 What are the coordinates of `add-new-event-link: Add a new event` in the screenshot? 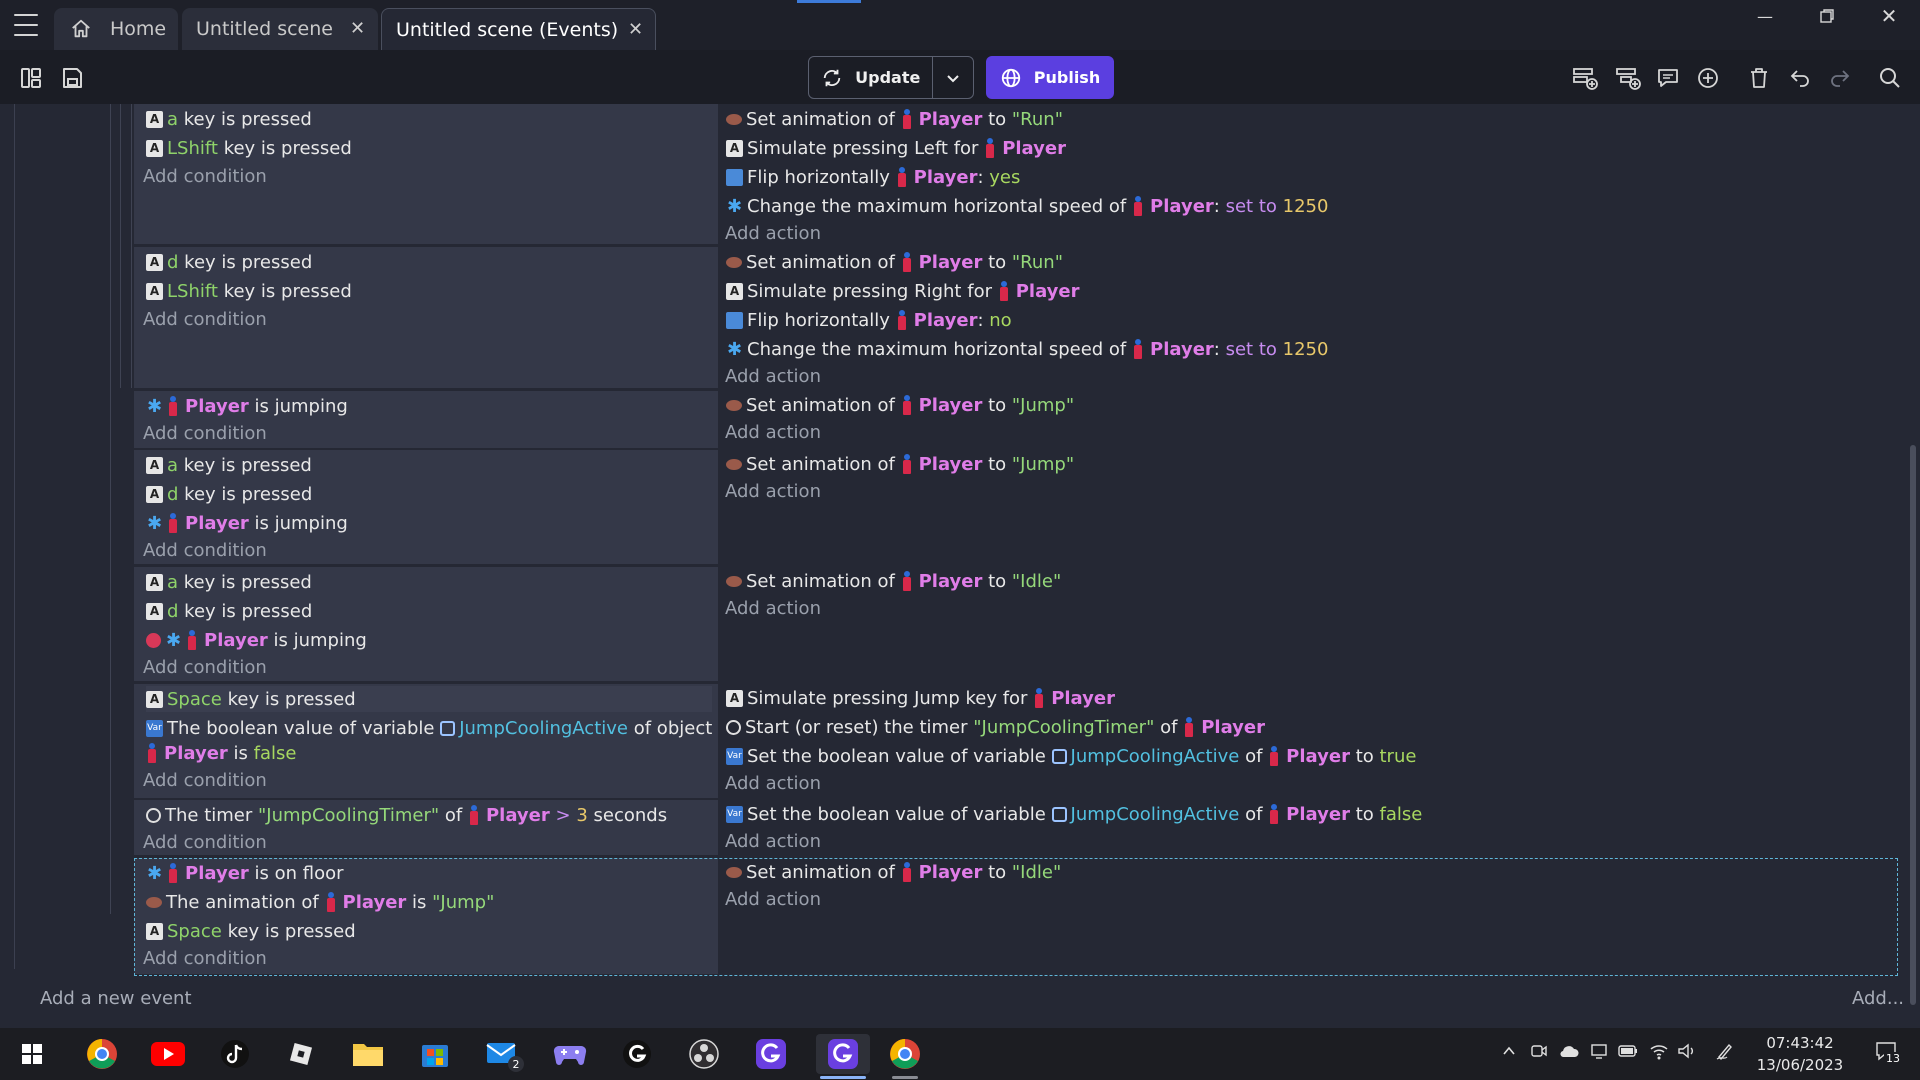 It's located at (116, 998).